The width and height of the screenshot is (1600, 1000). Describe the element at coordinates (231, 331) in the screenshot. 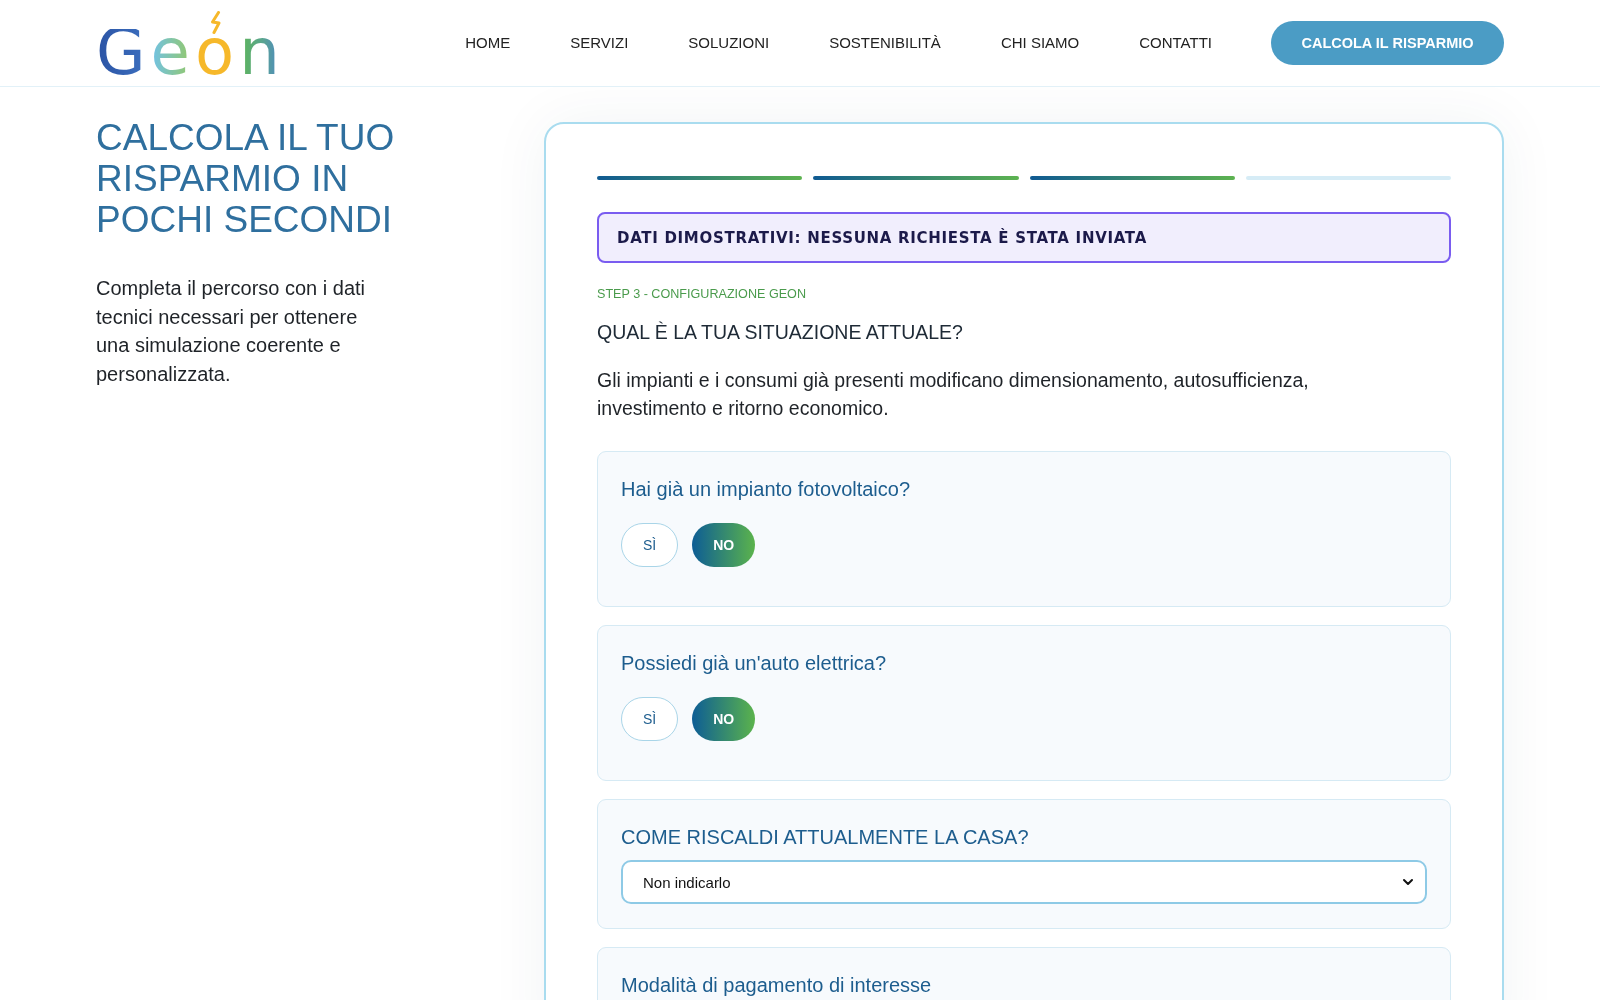

I see `intro-text: Completa il percorso con i dati tecnici necessari per ottenere una simulazione coerente e personalizzata.` at that location.